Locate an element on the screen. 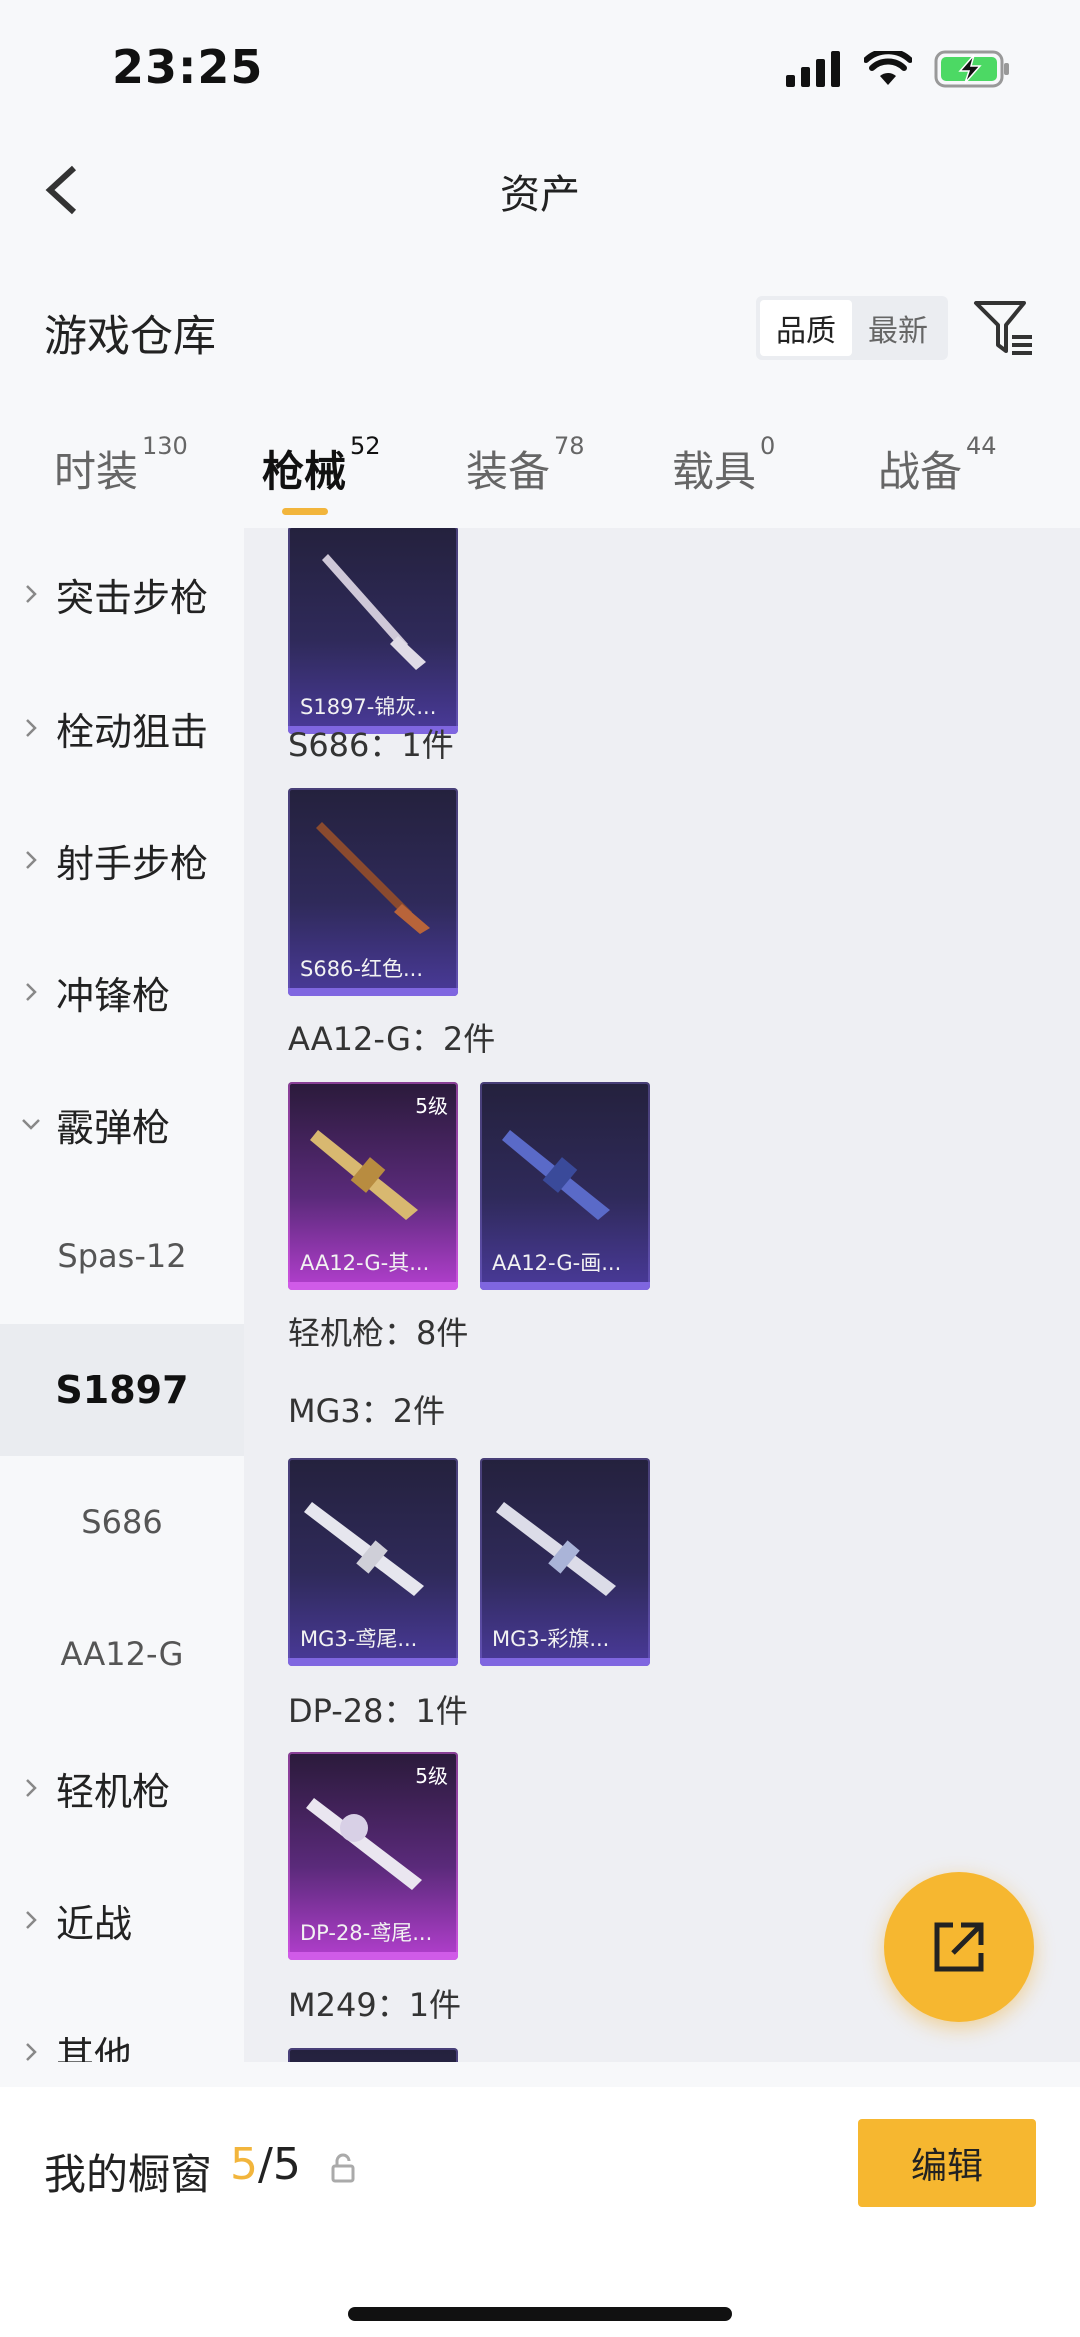 This screenshot has height=2337, width=1080. filter-icon is located at coordinates (1003, 328).